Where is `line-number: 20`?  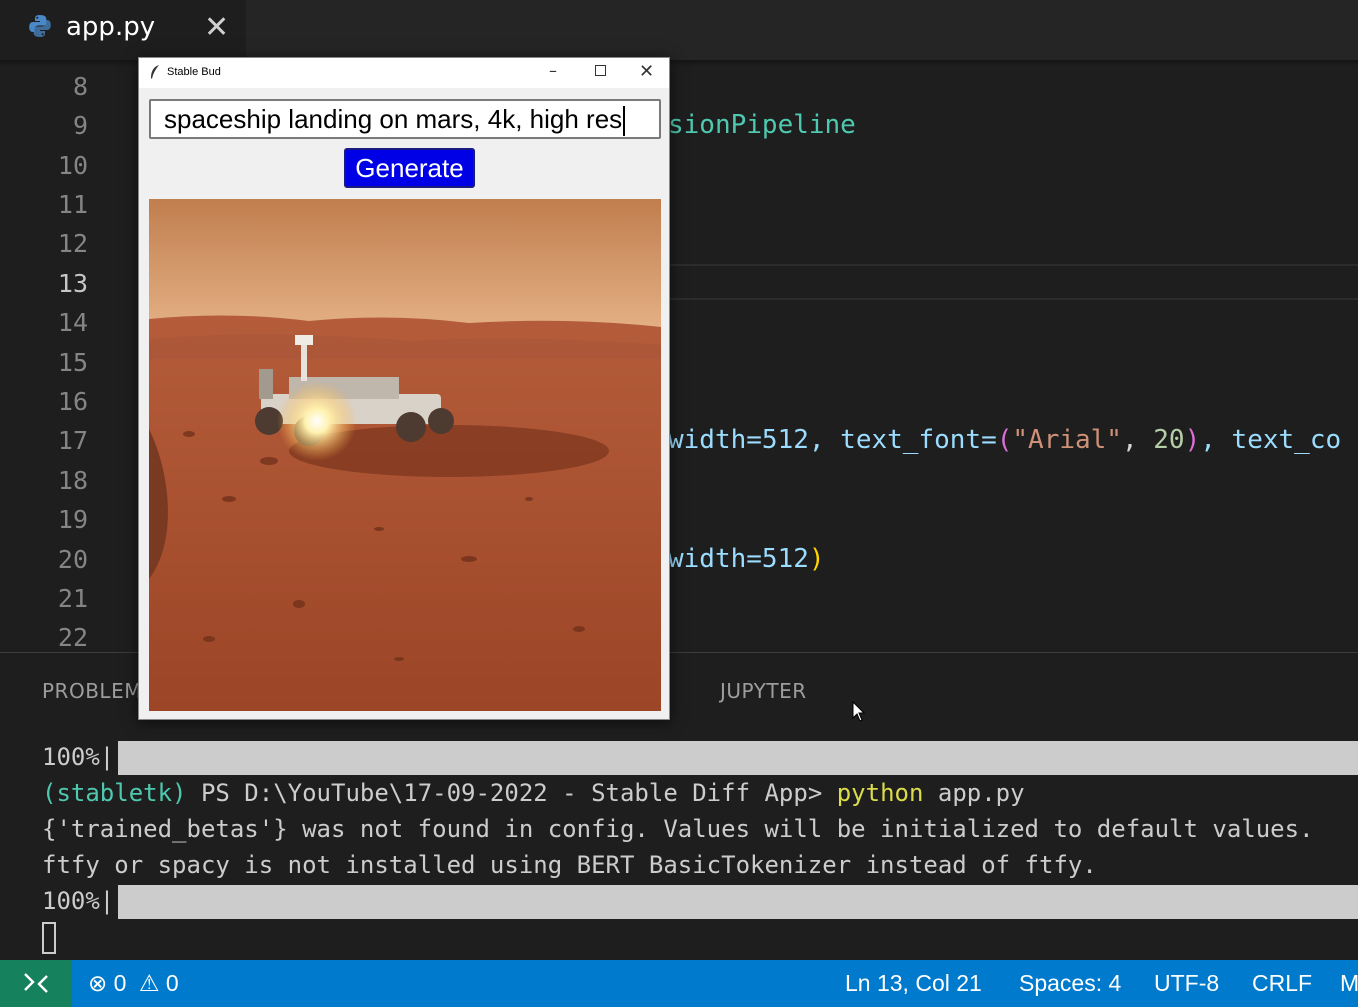
line-number: 20 is located at coordinates (72, 559).